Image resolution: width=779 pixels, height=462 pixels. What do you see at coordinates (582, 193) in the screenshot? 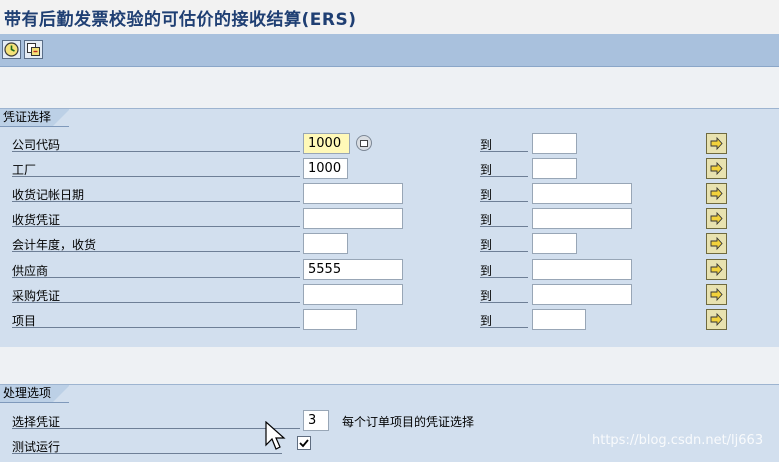
I see `gr-posting-date-to-input` at bounding box center [582, 193].